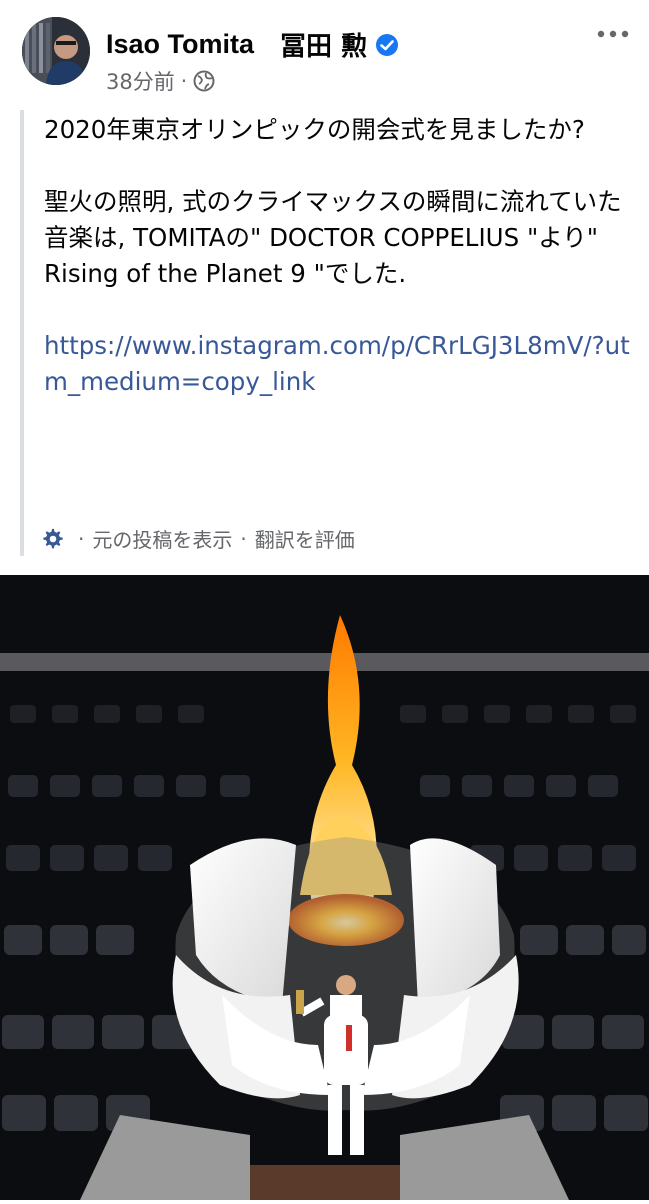  What do you see at coordinates (204, 81) in the screenshot?
I see `globe-icon` at bounding box center [204, 81].